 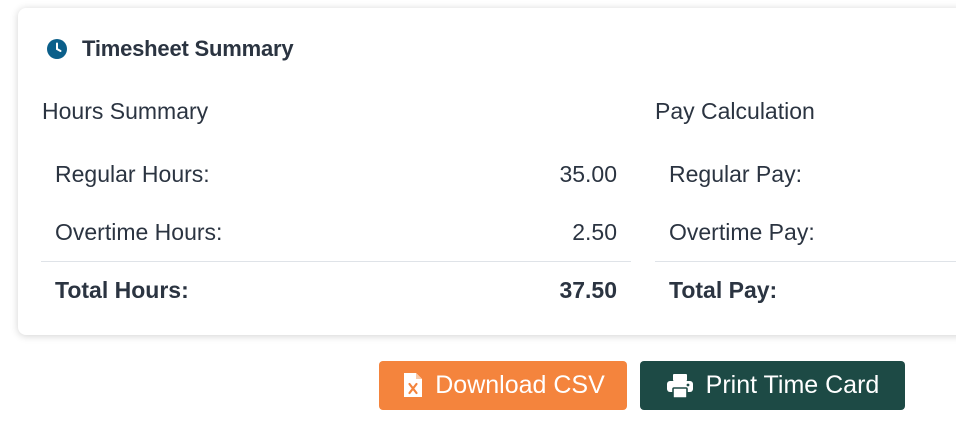 I want to click on print-time-card-button: Print Time Card, so click(x=772, y=385).